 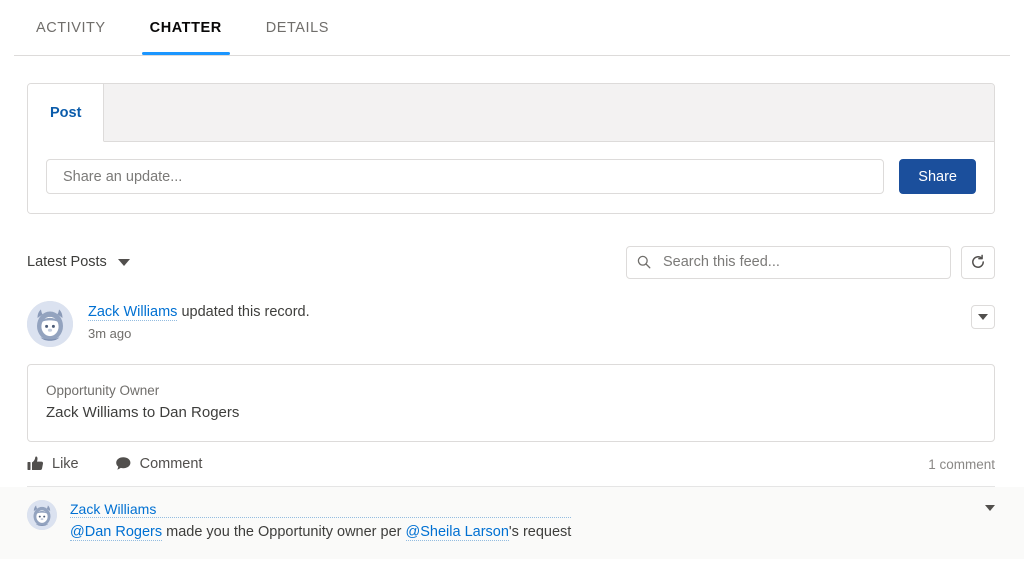 I want to click on refresh-icon, so click(x=978, y=261).